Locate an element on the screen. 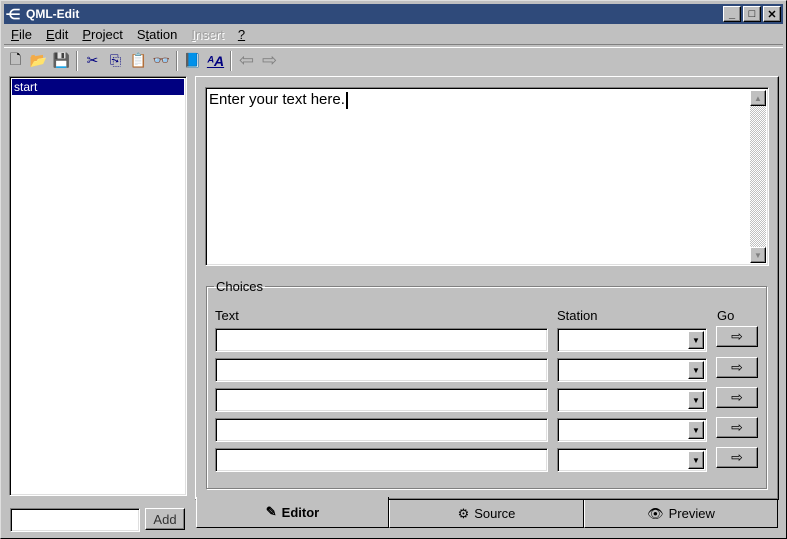 The image size is (787, 539). scroll-up-button: ▲ is located at coordinates (758, 98).